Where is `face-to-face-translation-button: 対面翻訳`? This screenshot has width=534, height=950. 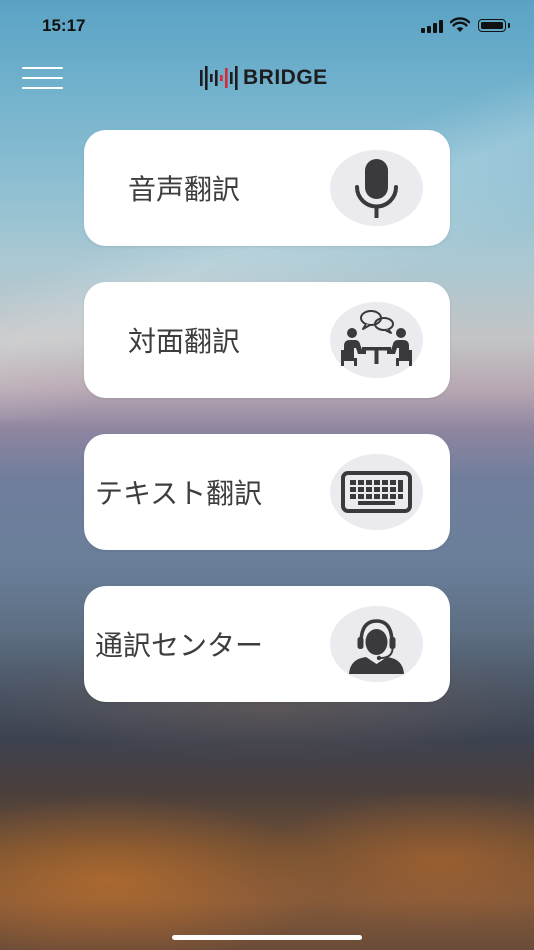 face-to-face-translation-button: 対面翻訳 is located at coordinates (267, 340).